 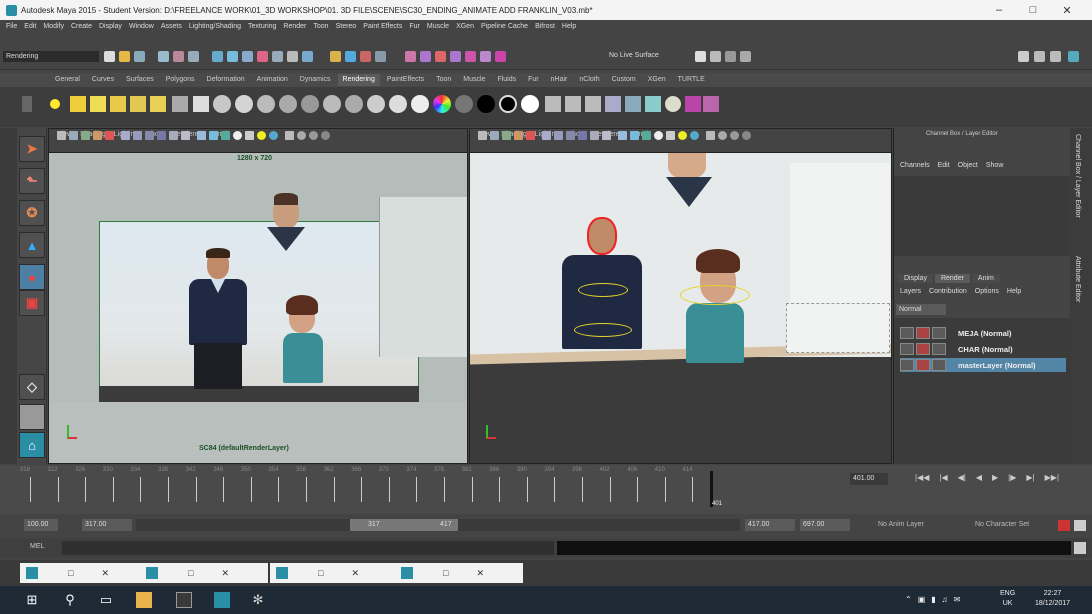 I want to click on shelf-tab-muscle: Muscle, so click(x=474, y=80).